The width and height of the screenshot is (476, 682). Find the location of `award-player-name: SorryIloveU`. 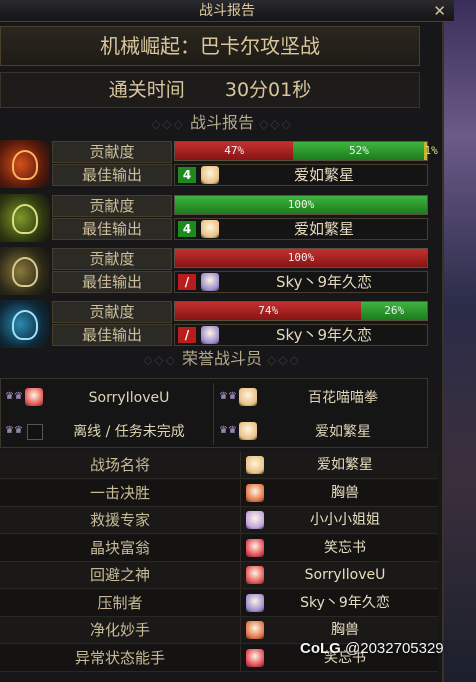

award-player-name: SorryIloveU is located at coordinates (345, 575).